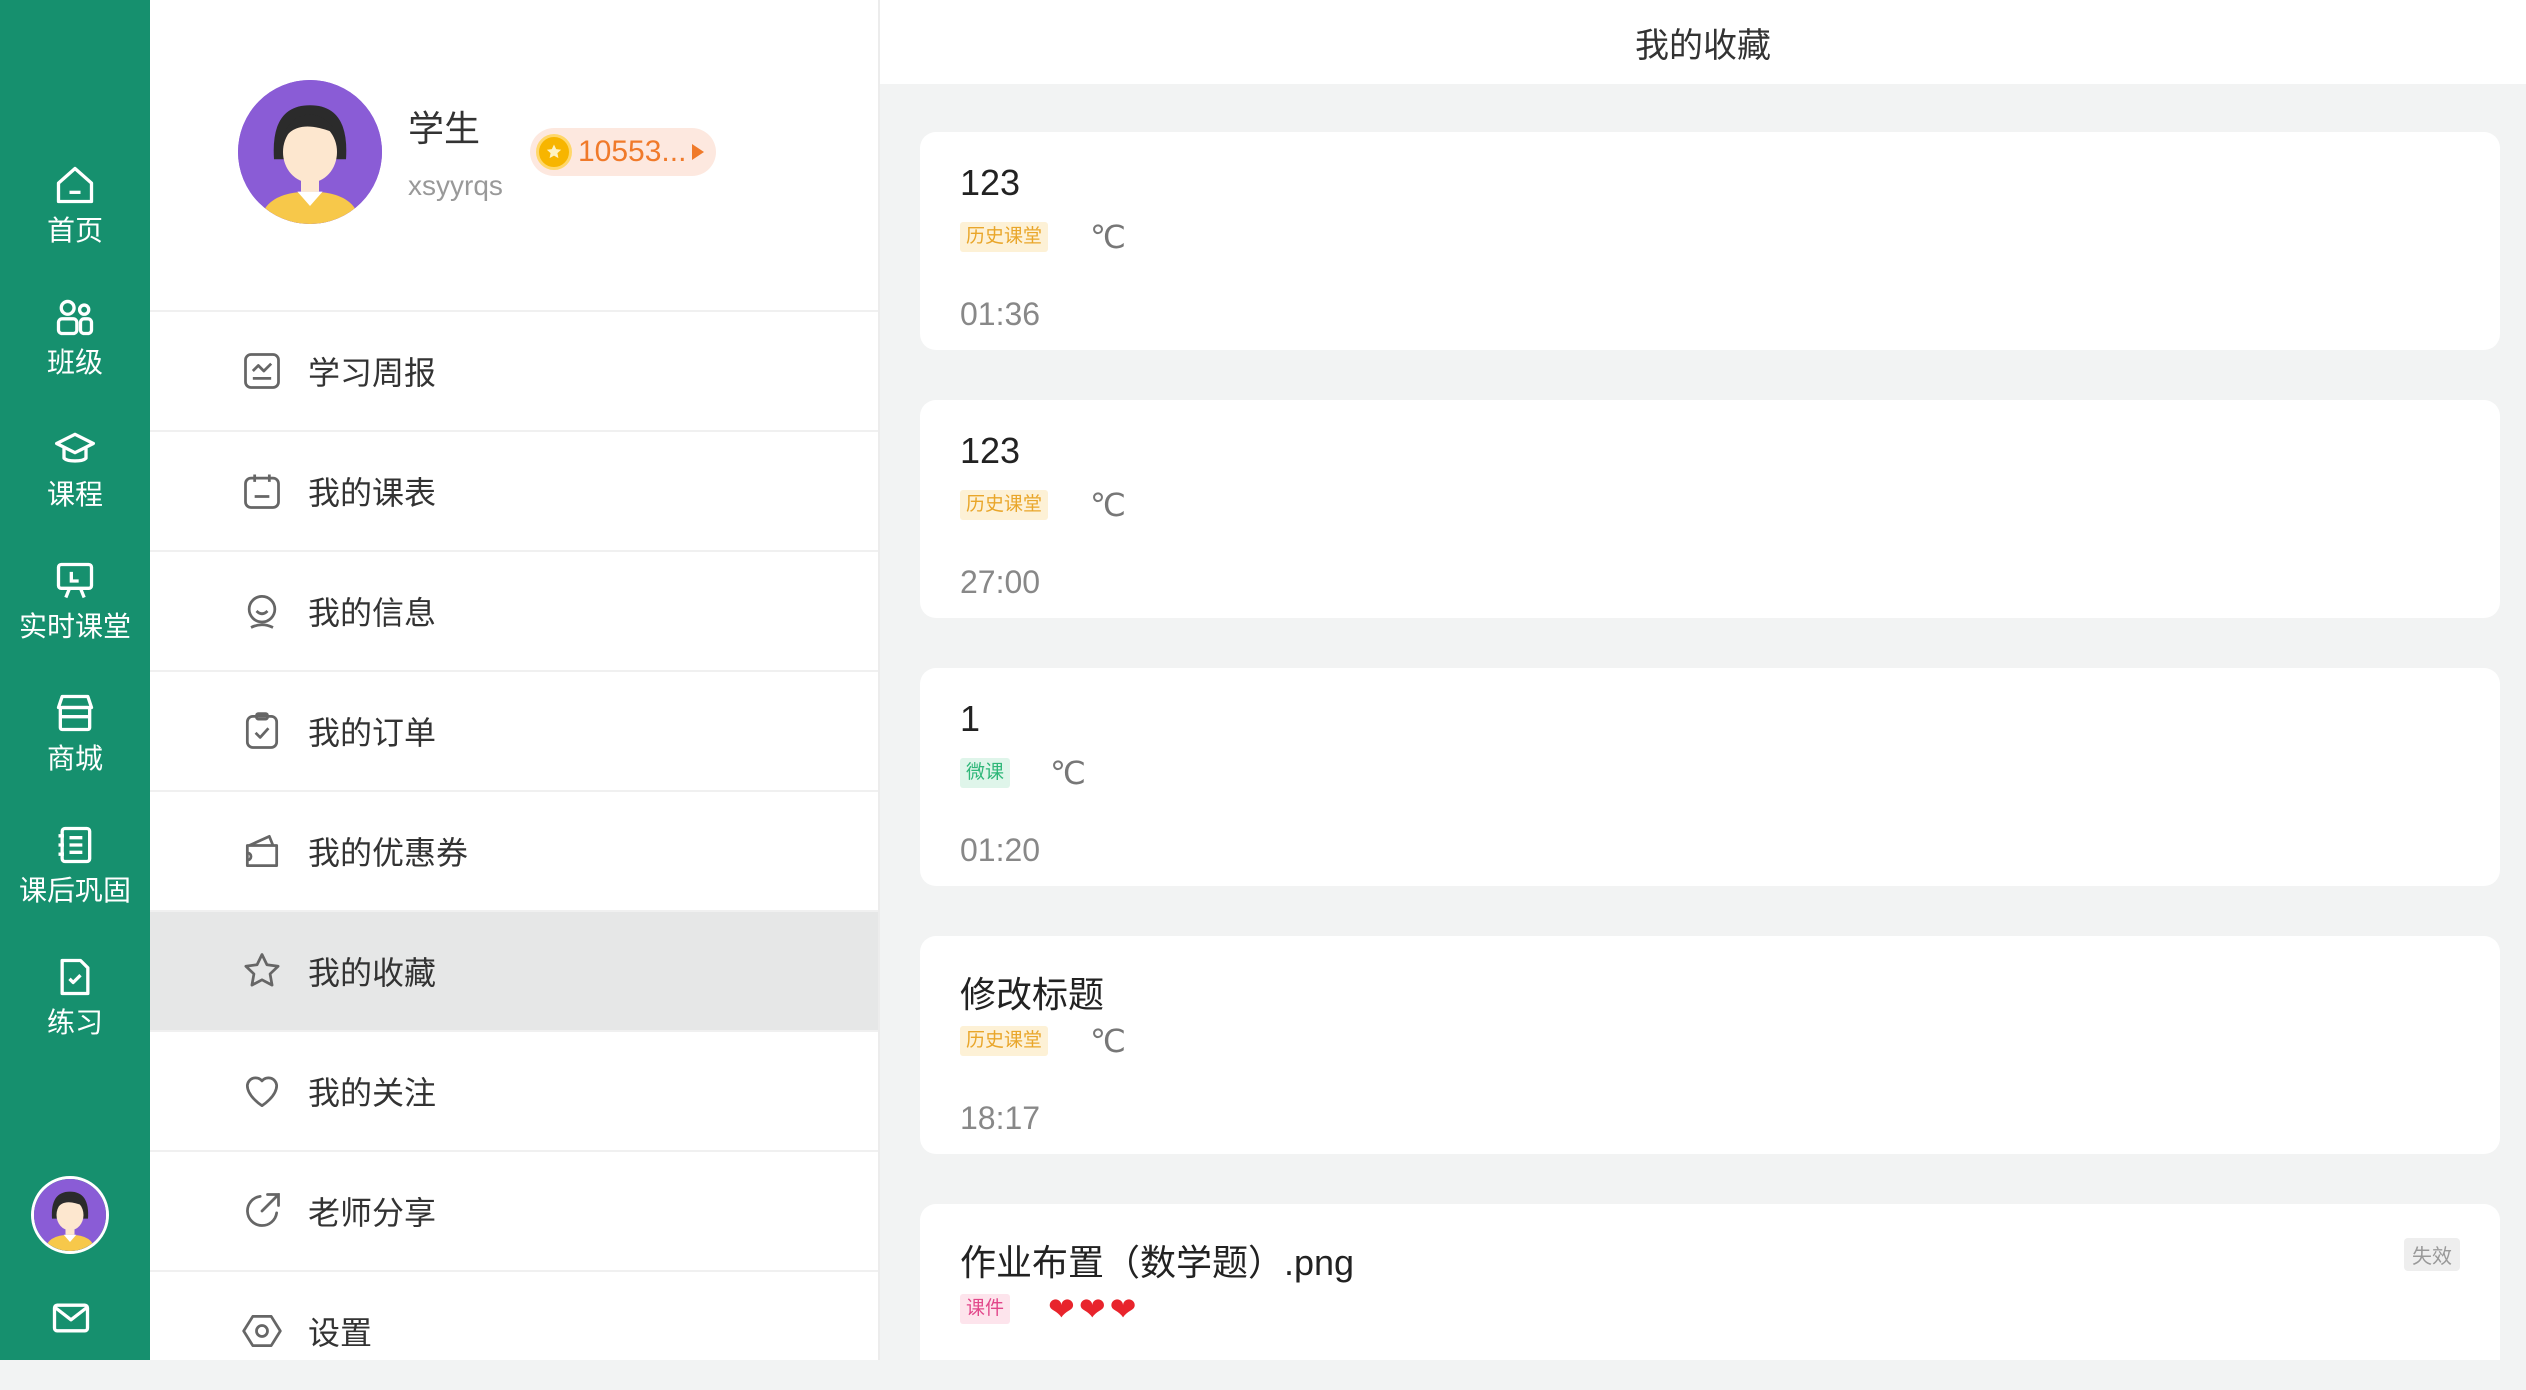 Image resolution: width=2526 pixels, height=1390 pixels. What do you see at coordinates (514, 1330) in the screenshot?
I see `menu-item-settings: 设置` at bounding box center [514, 1330].